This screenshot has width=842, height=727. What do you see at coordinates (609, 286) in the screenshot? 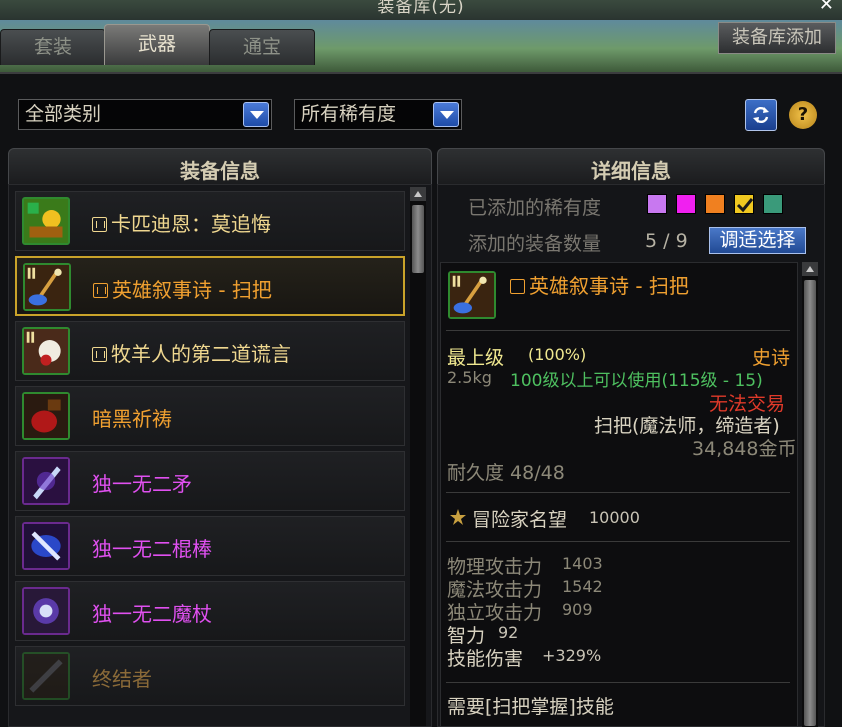
I see `detail-item-name-text: 英雄叙事诗 - 扫把` at bounding box center [609, 286].